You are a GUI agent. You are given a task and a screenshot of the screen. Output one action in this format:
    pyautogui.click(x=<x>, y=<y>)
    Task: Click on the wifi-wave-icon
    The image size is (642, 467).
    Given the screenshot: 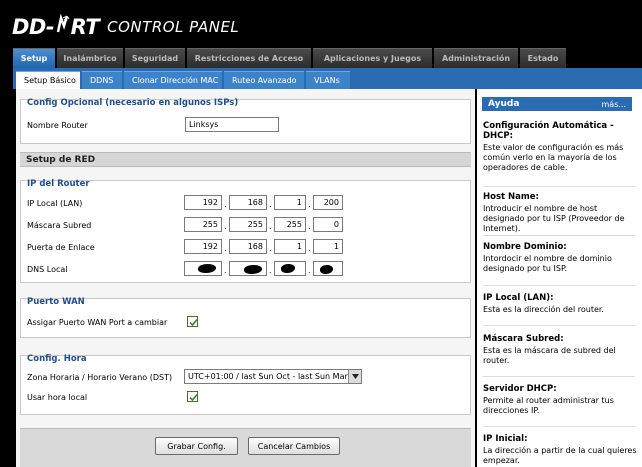 What is the action you would take?
    pyautogui.click(x=63, y=23)
    